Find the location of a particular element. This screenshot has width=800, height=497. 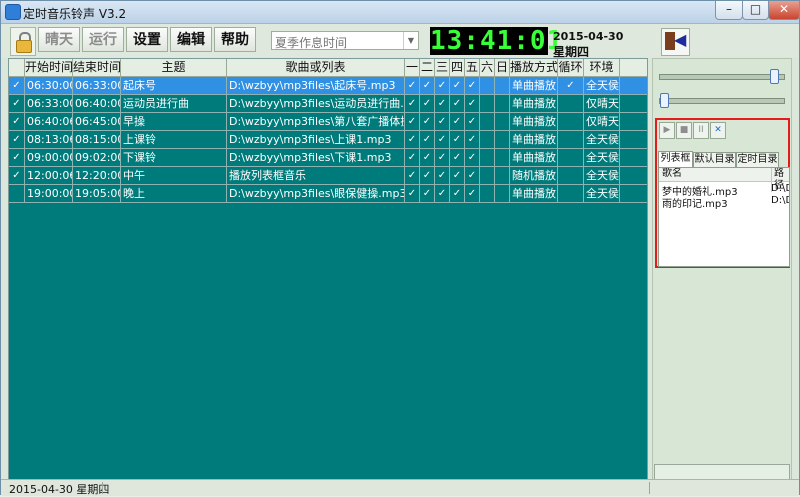

tab-default-directory: 默认目录 is located at coordinates (714, 159).